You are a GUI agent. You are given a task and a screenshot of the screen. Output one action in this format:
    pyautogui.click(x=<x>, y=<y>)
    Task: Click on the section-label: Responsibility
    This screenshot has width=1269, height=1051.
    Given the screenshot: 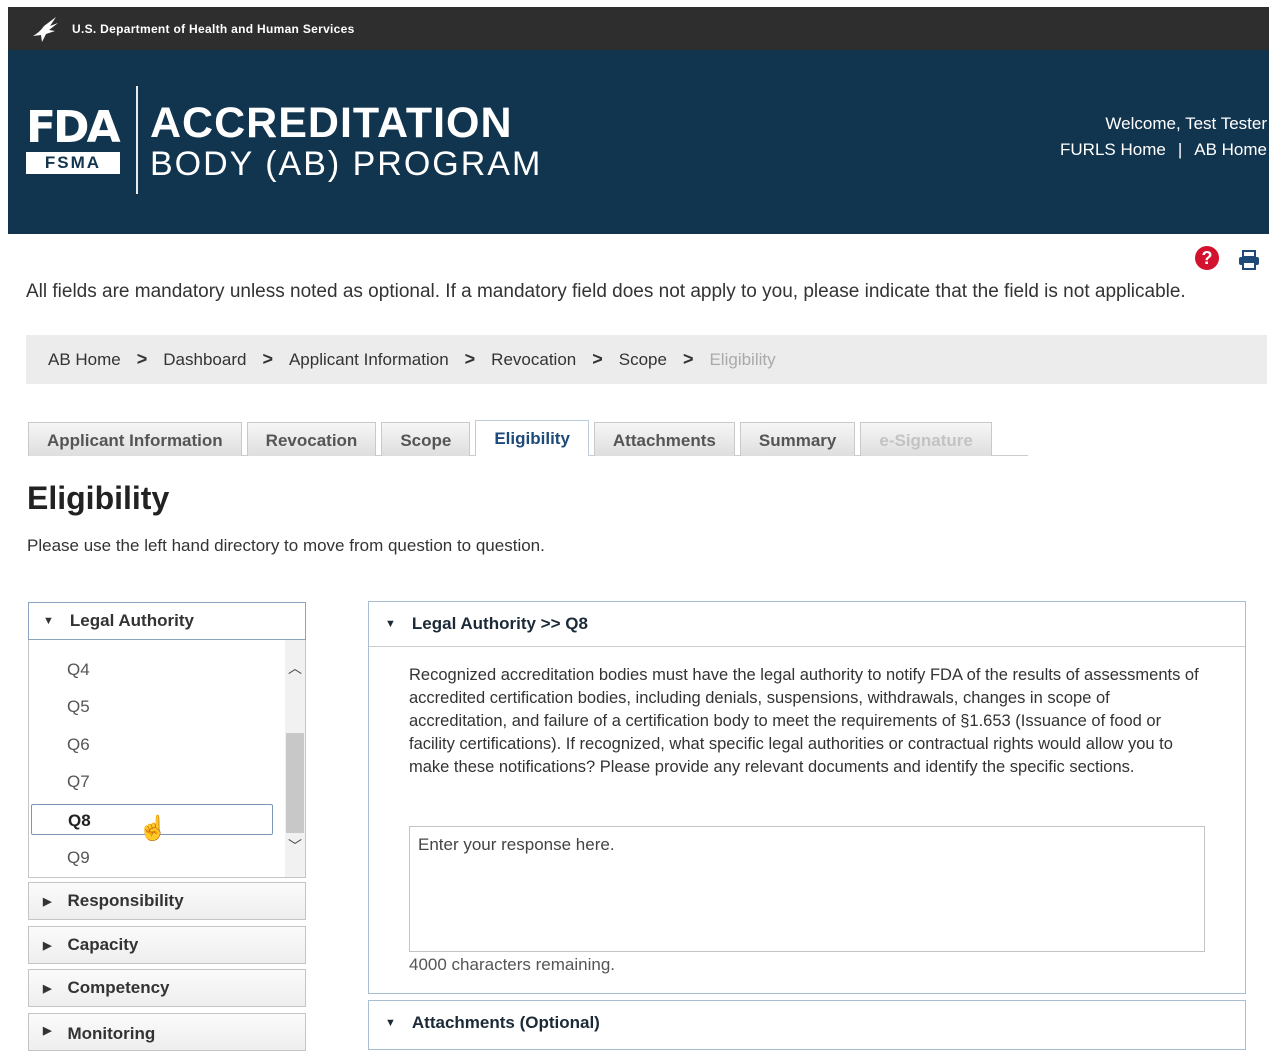 What is the action you would take?
    pyautogui.click(x=125, y=900)
    